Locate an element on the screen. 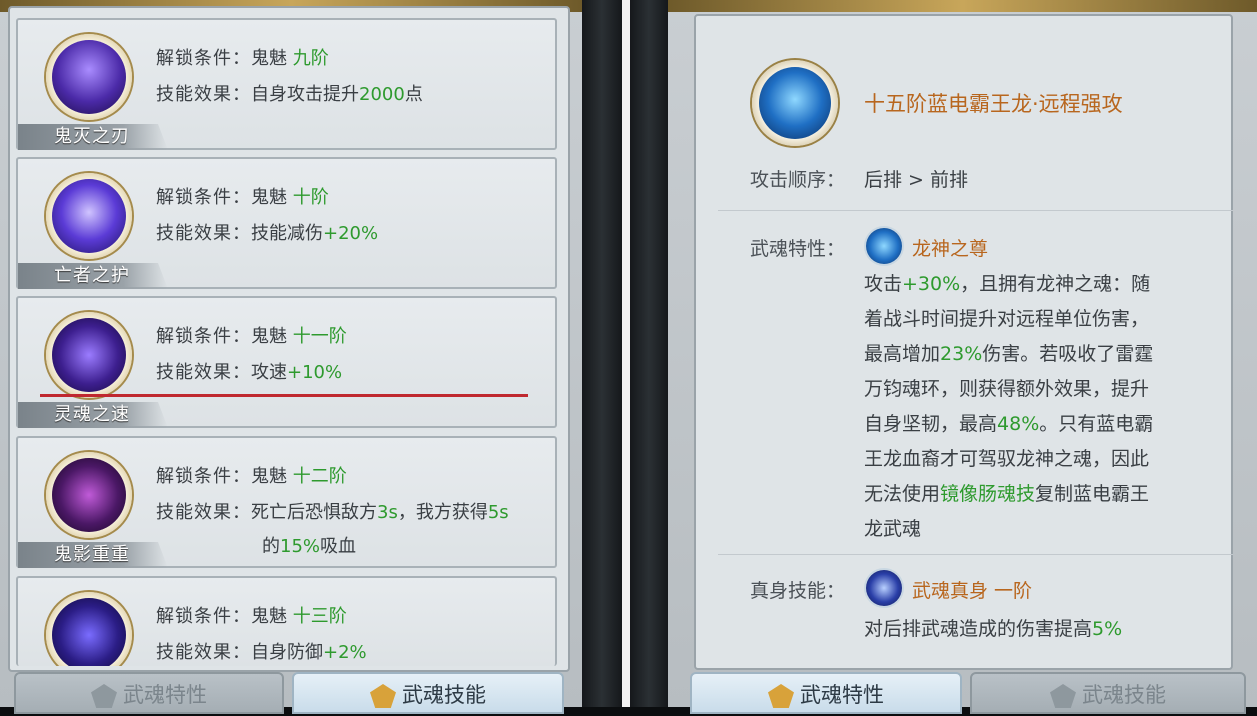 The image size is (1257, 716). effect-text: ，我方获得 is located at coordinates (442, 512).